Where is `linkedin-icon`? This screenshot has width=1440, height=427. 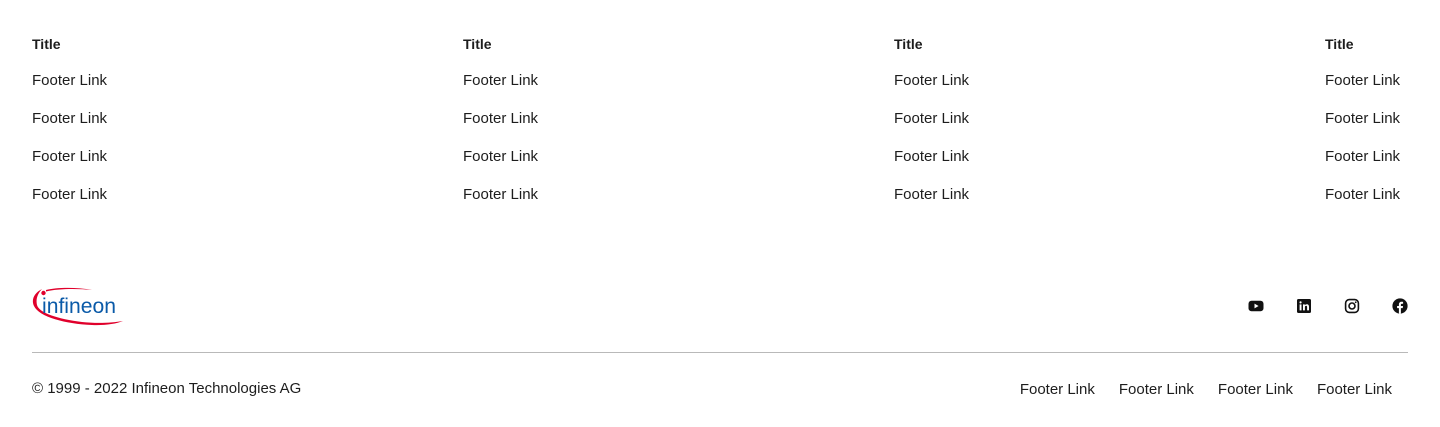
linkedin-icon is located at coordinates (1304, 306).